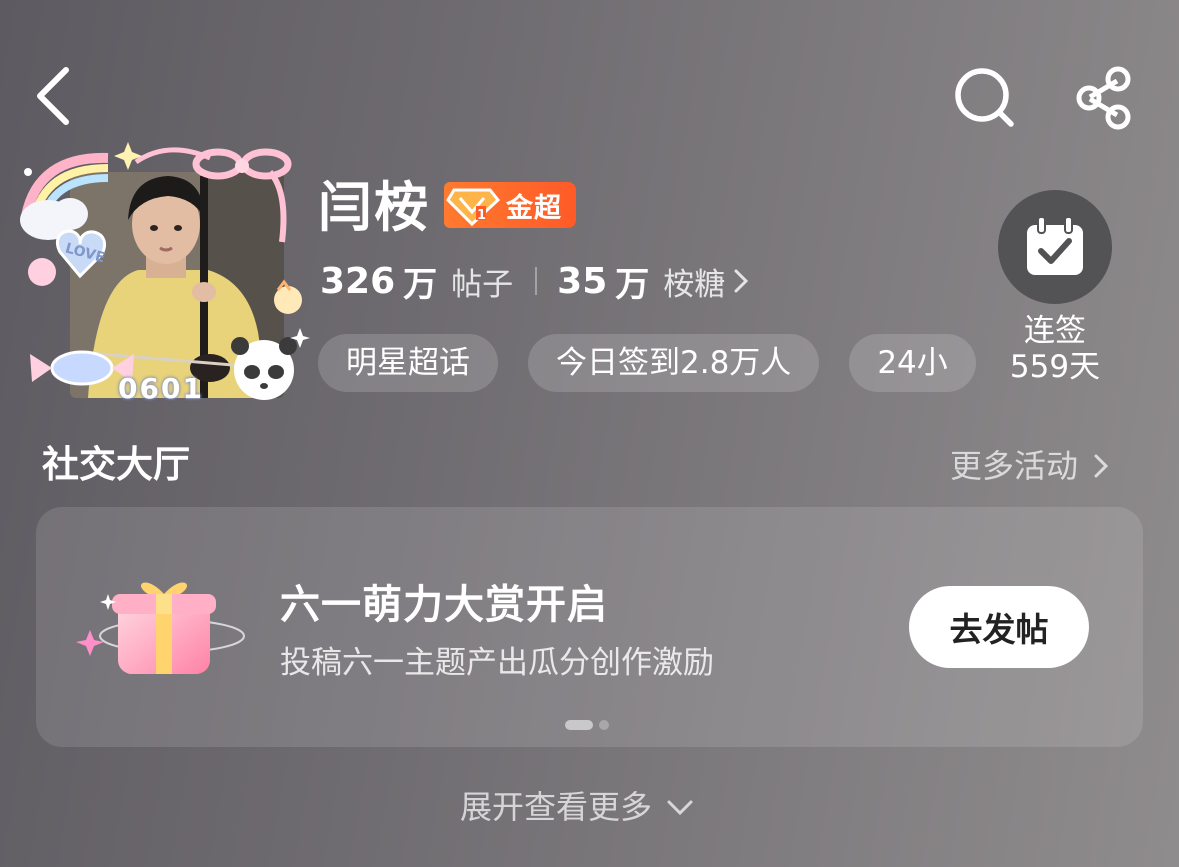 This screenshot has width=1179, height=867. I want to click on back-chevron-icon, so click(53, 96).